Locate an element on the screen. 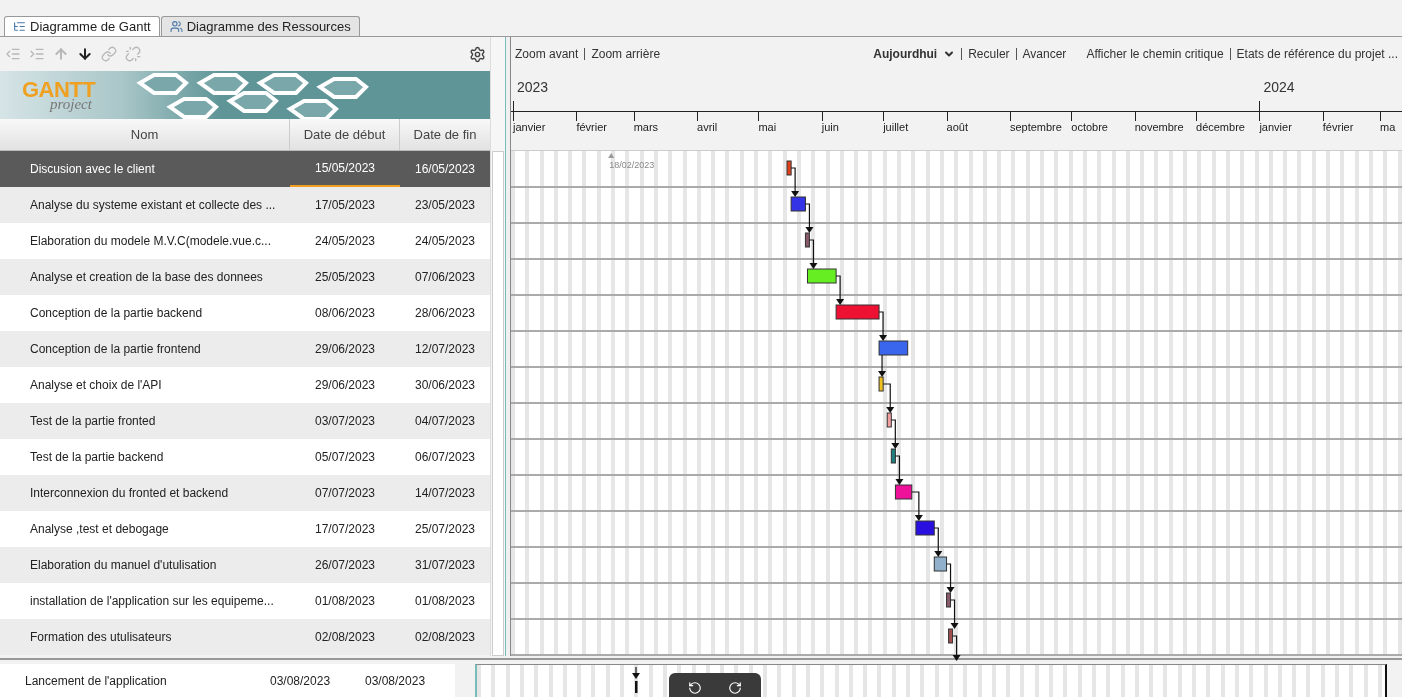 Image resolution: width=1402 pixels, height=697 pixels. task-name: Discusion avec le client is located at coordinates (92, 169).